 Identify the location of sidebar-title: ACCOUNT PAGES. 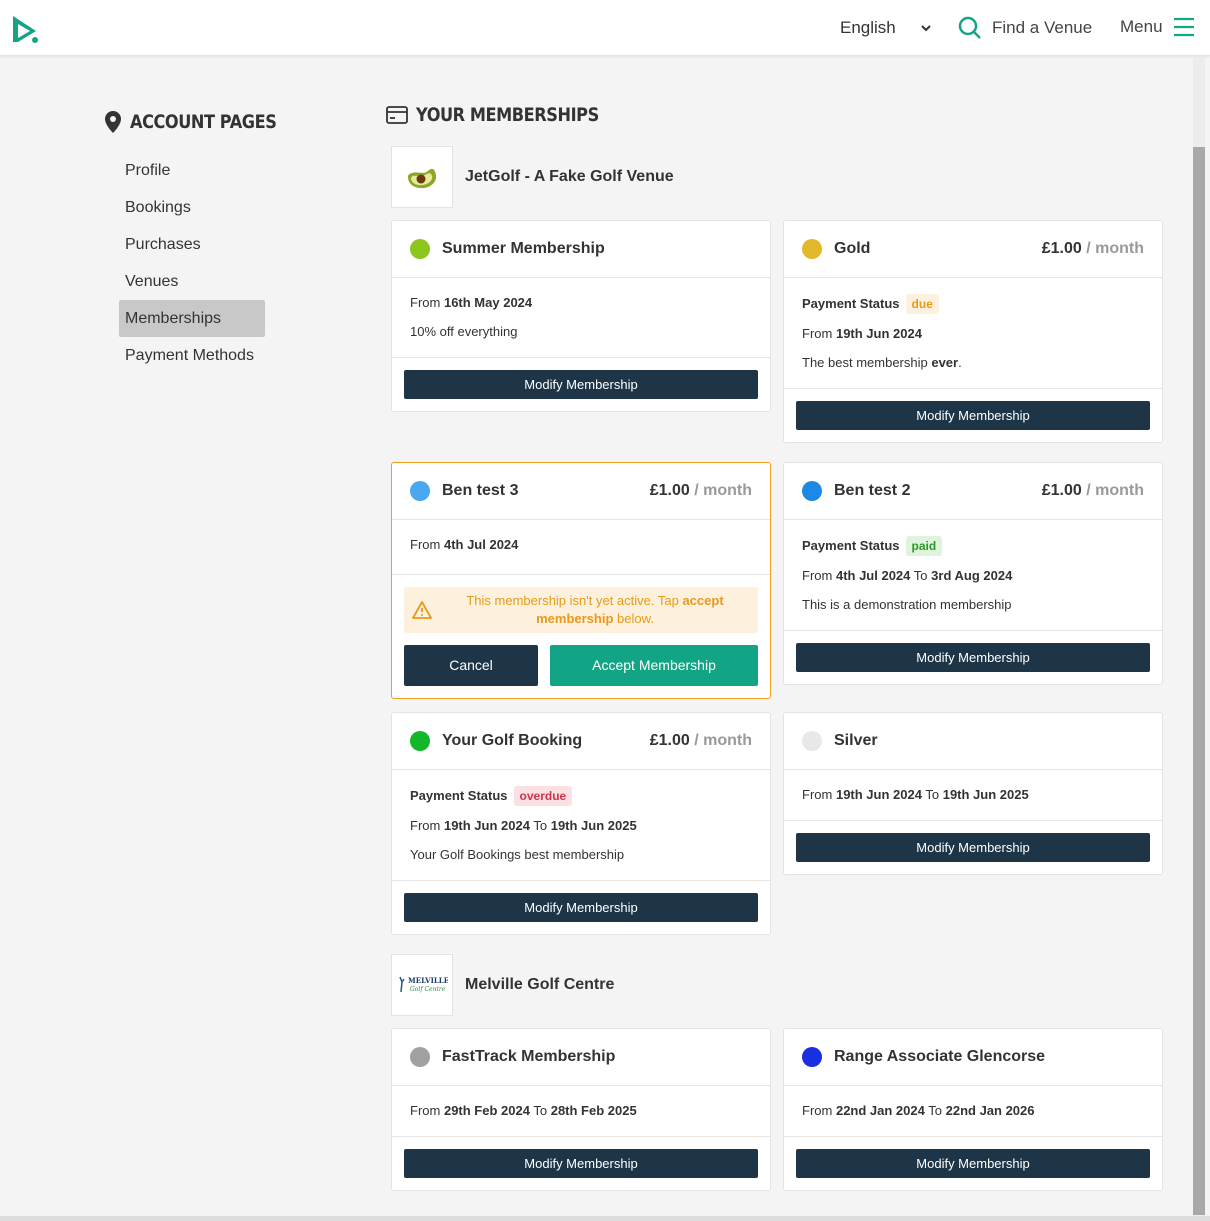
(203, 122).